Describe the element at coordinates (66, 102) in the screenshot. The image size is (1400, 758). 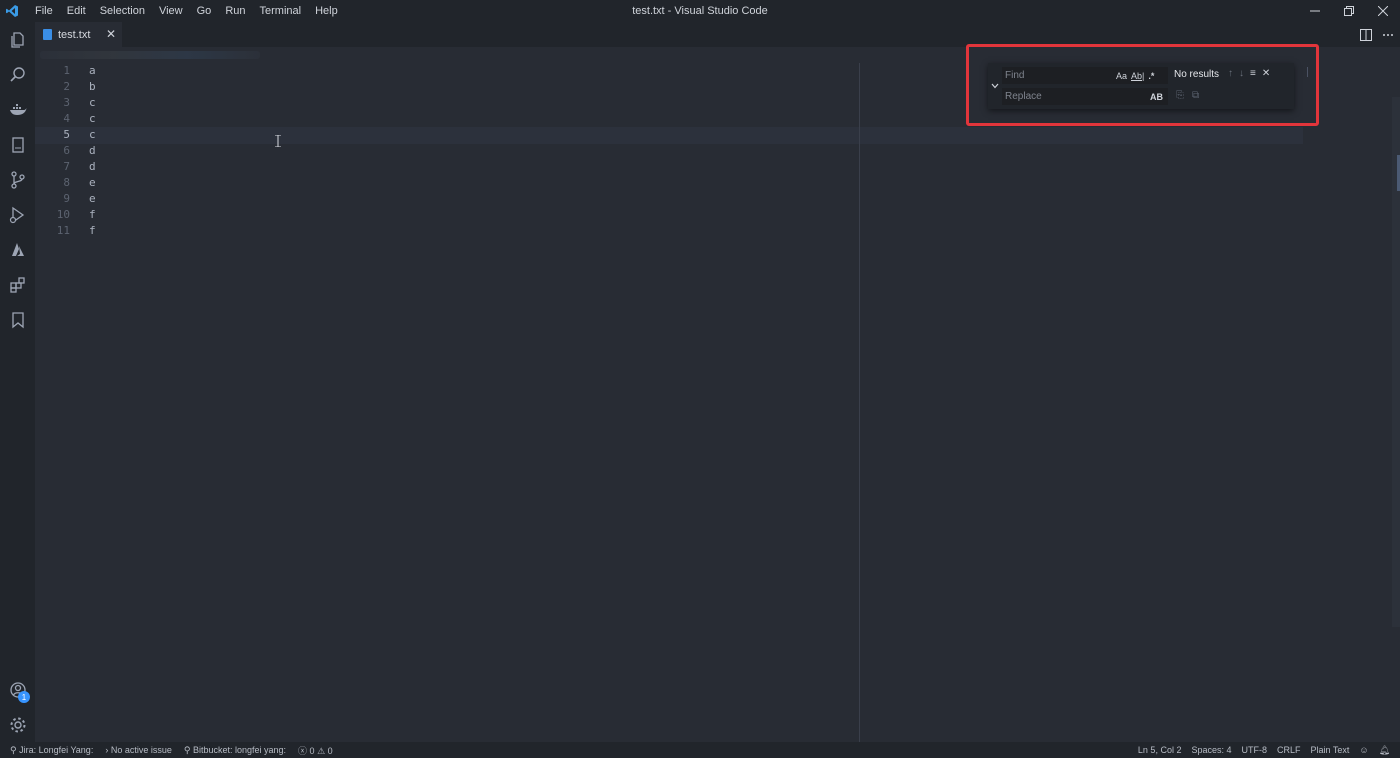
I see `line-number: 3` at that location.